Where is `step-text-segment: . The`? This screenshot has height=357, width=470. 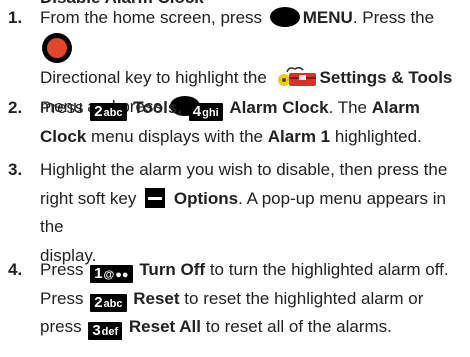
step-text-segment: . The is located at coordinates (347, 107).